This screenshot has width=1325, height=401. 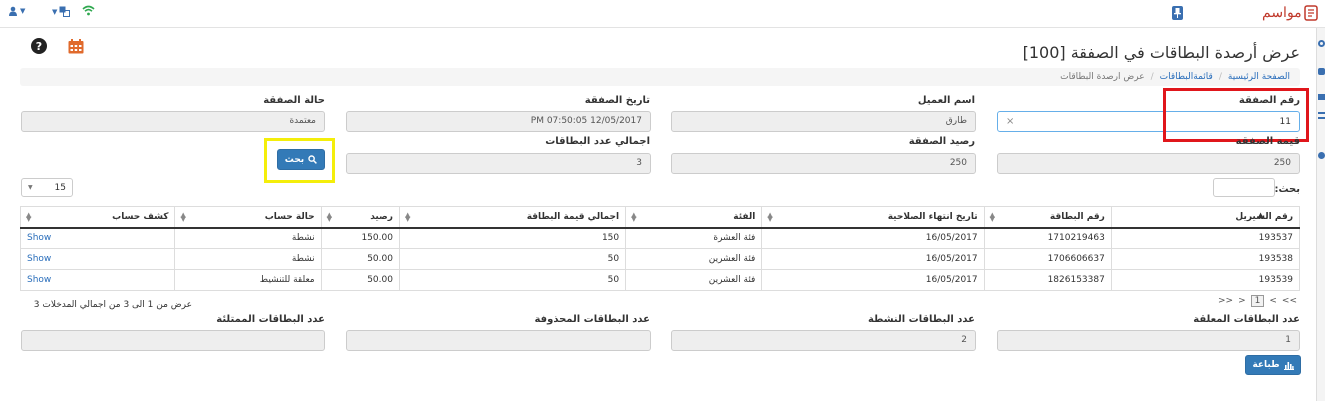 What do you see at coordinates (360, 238) in the screenshot?
I see `cell-balance: 150.00` at bounding box center [360, 238].